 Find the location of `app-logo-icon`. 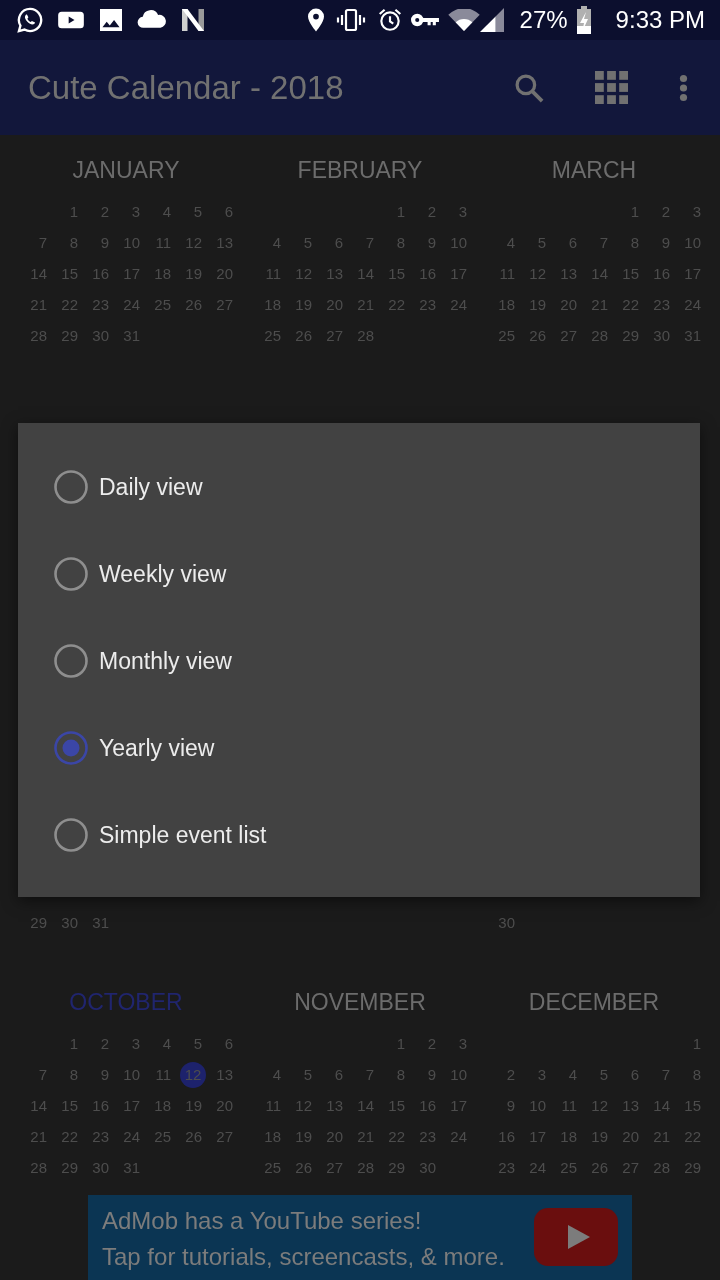

app-logo-icon is located at coordinates (193, 20).